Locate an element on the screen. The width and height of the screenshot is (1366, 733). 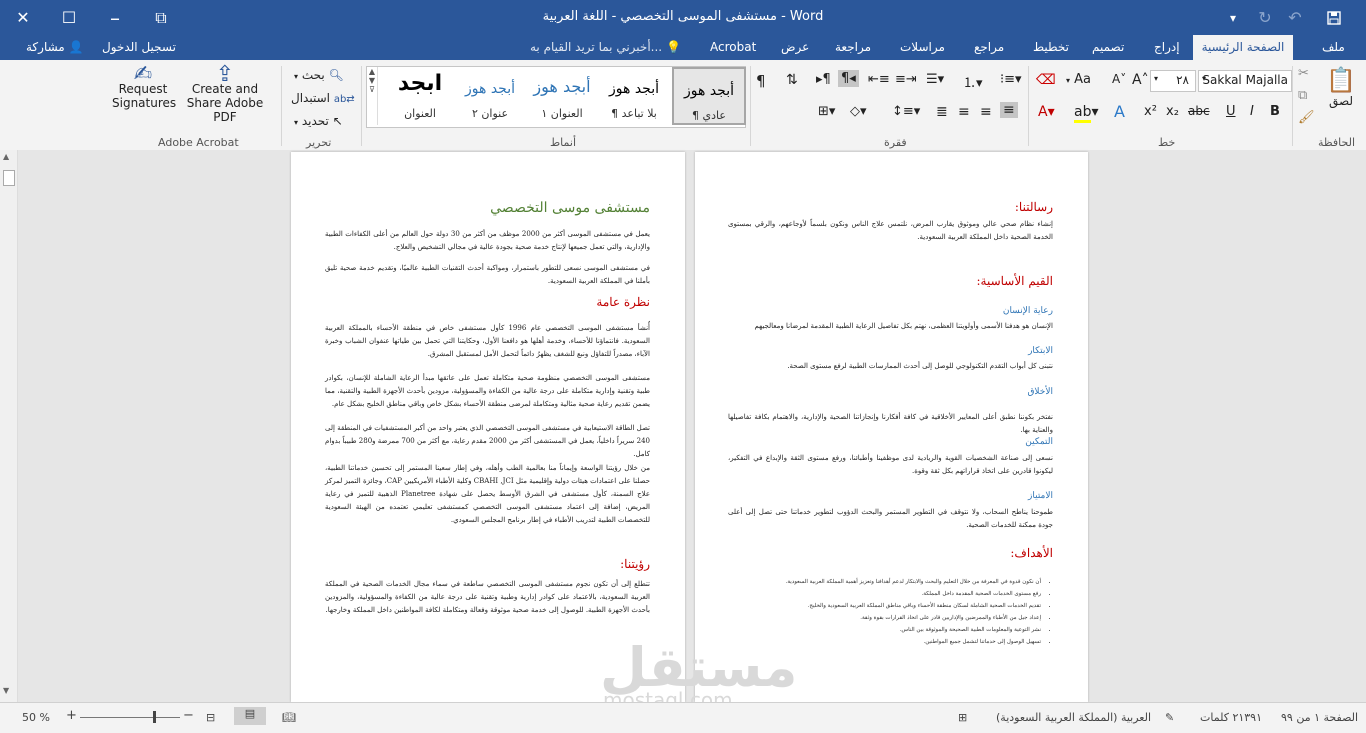
line-spacing-button: ↕≡▾ is located at coordinates (906, 111).